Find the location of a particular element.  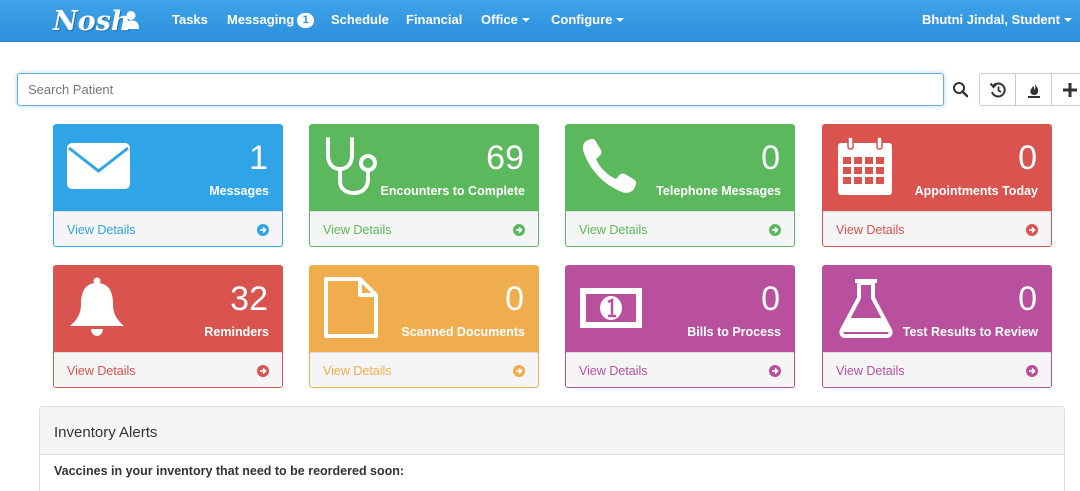

scanned-label: Scanned Documents is located at coordinates (463, 332).